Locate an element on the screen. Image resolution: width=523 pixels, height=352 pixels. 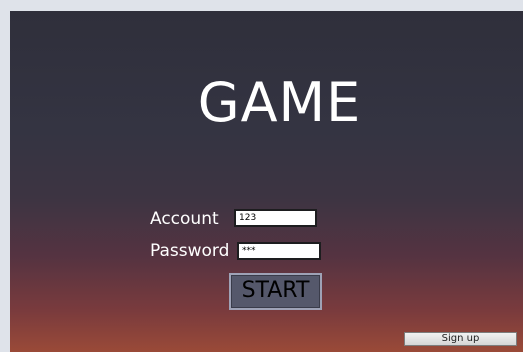
account-label: Account is located at coordinates (184, 219).